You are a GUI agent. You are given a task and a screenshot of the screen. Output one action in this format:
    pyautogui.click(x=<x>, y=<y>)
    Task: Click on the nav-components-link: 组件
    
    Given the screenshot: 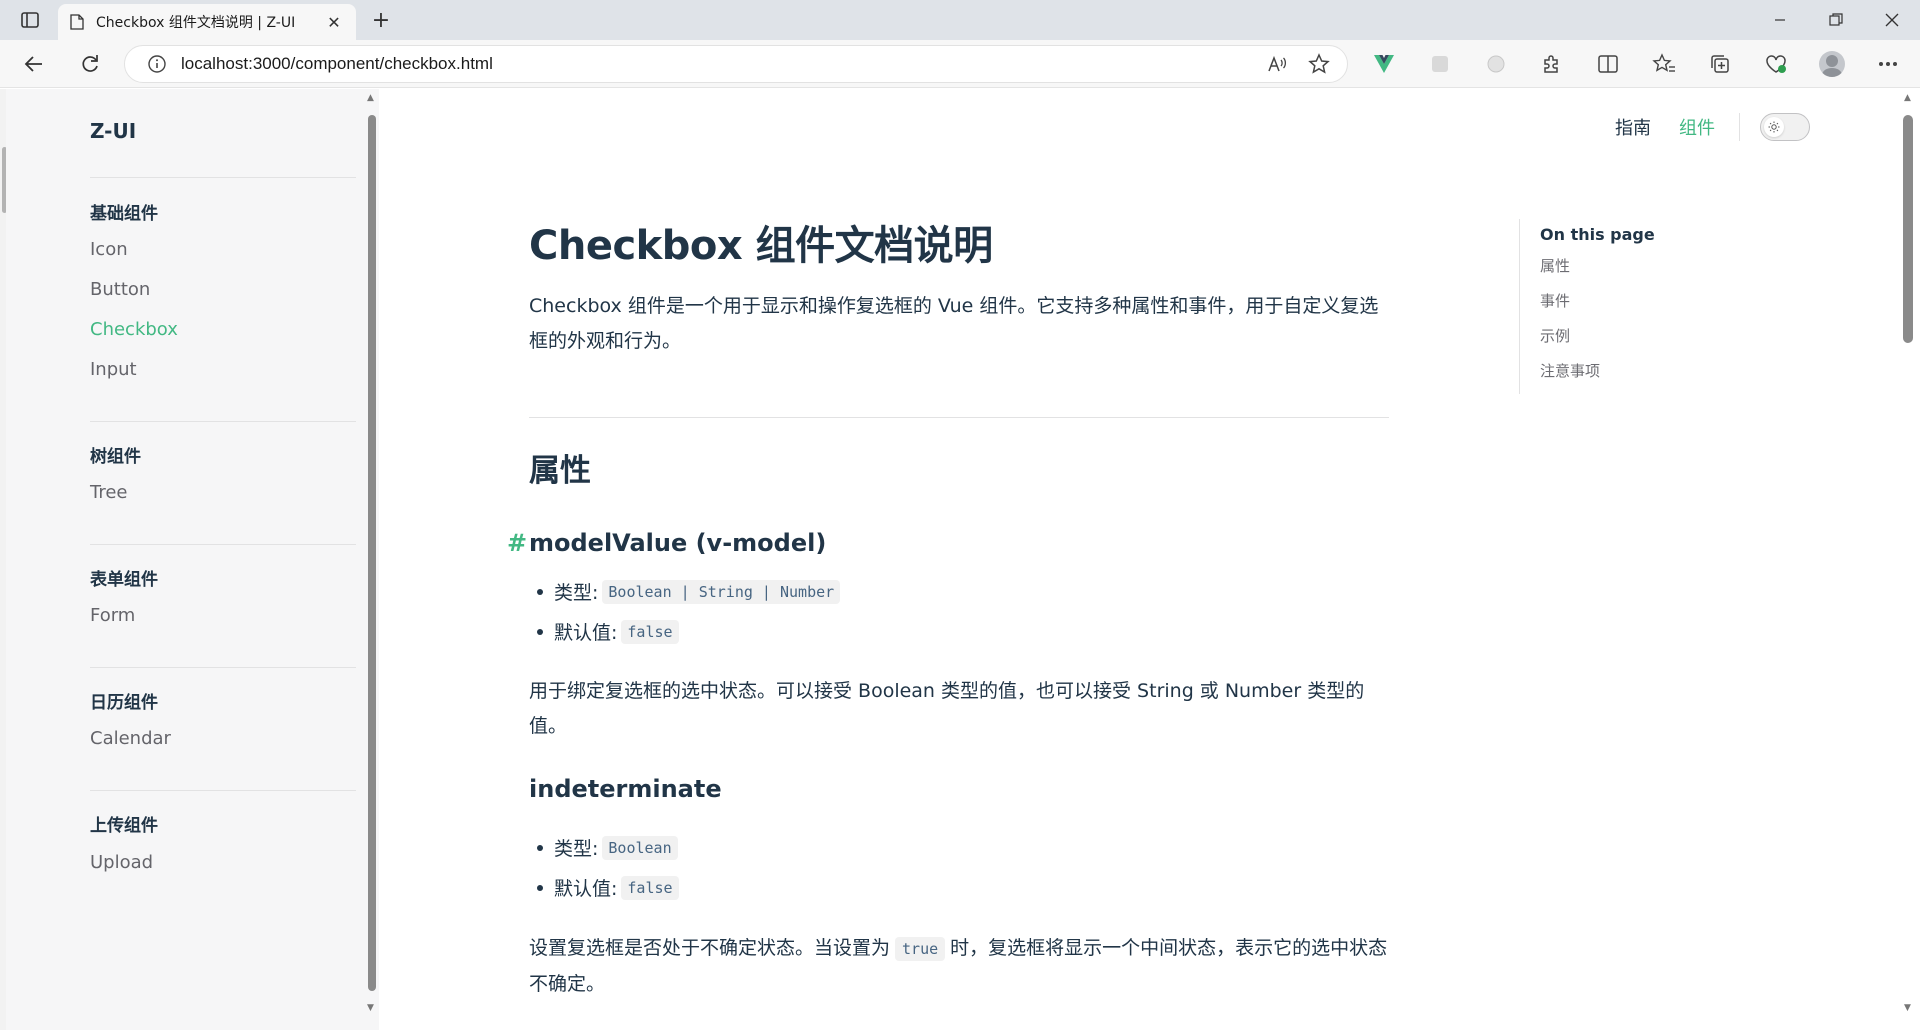 What is the action you would take?
    pyautogui.click(x=1697, y=127)
    